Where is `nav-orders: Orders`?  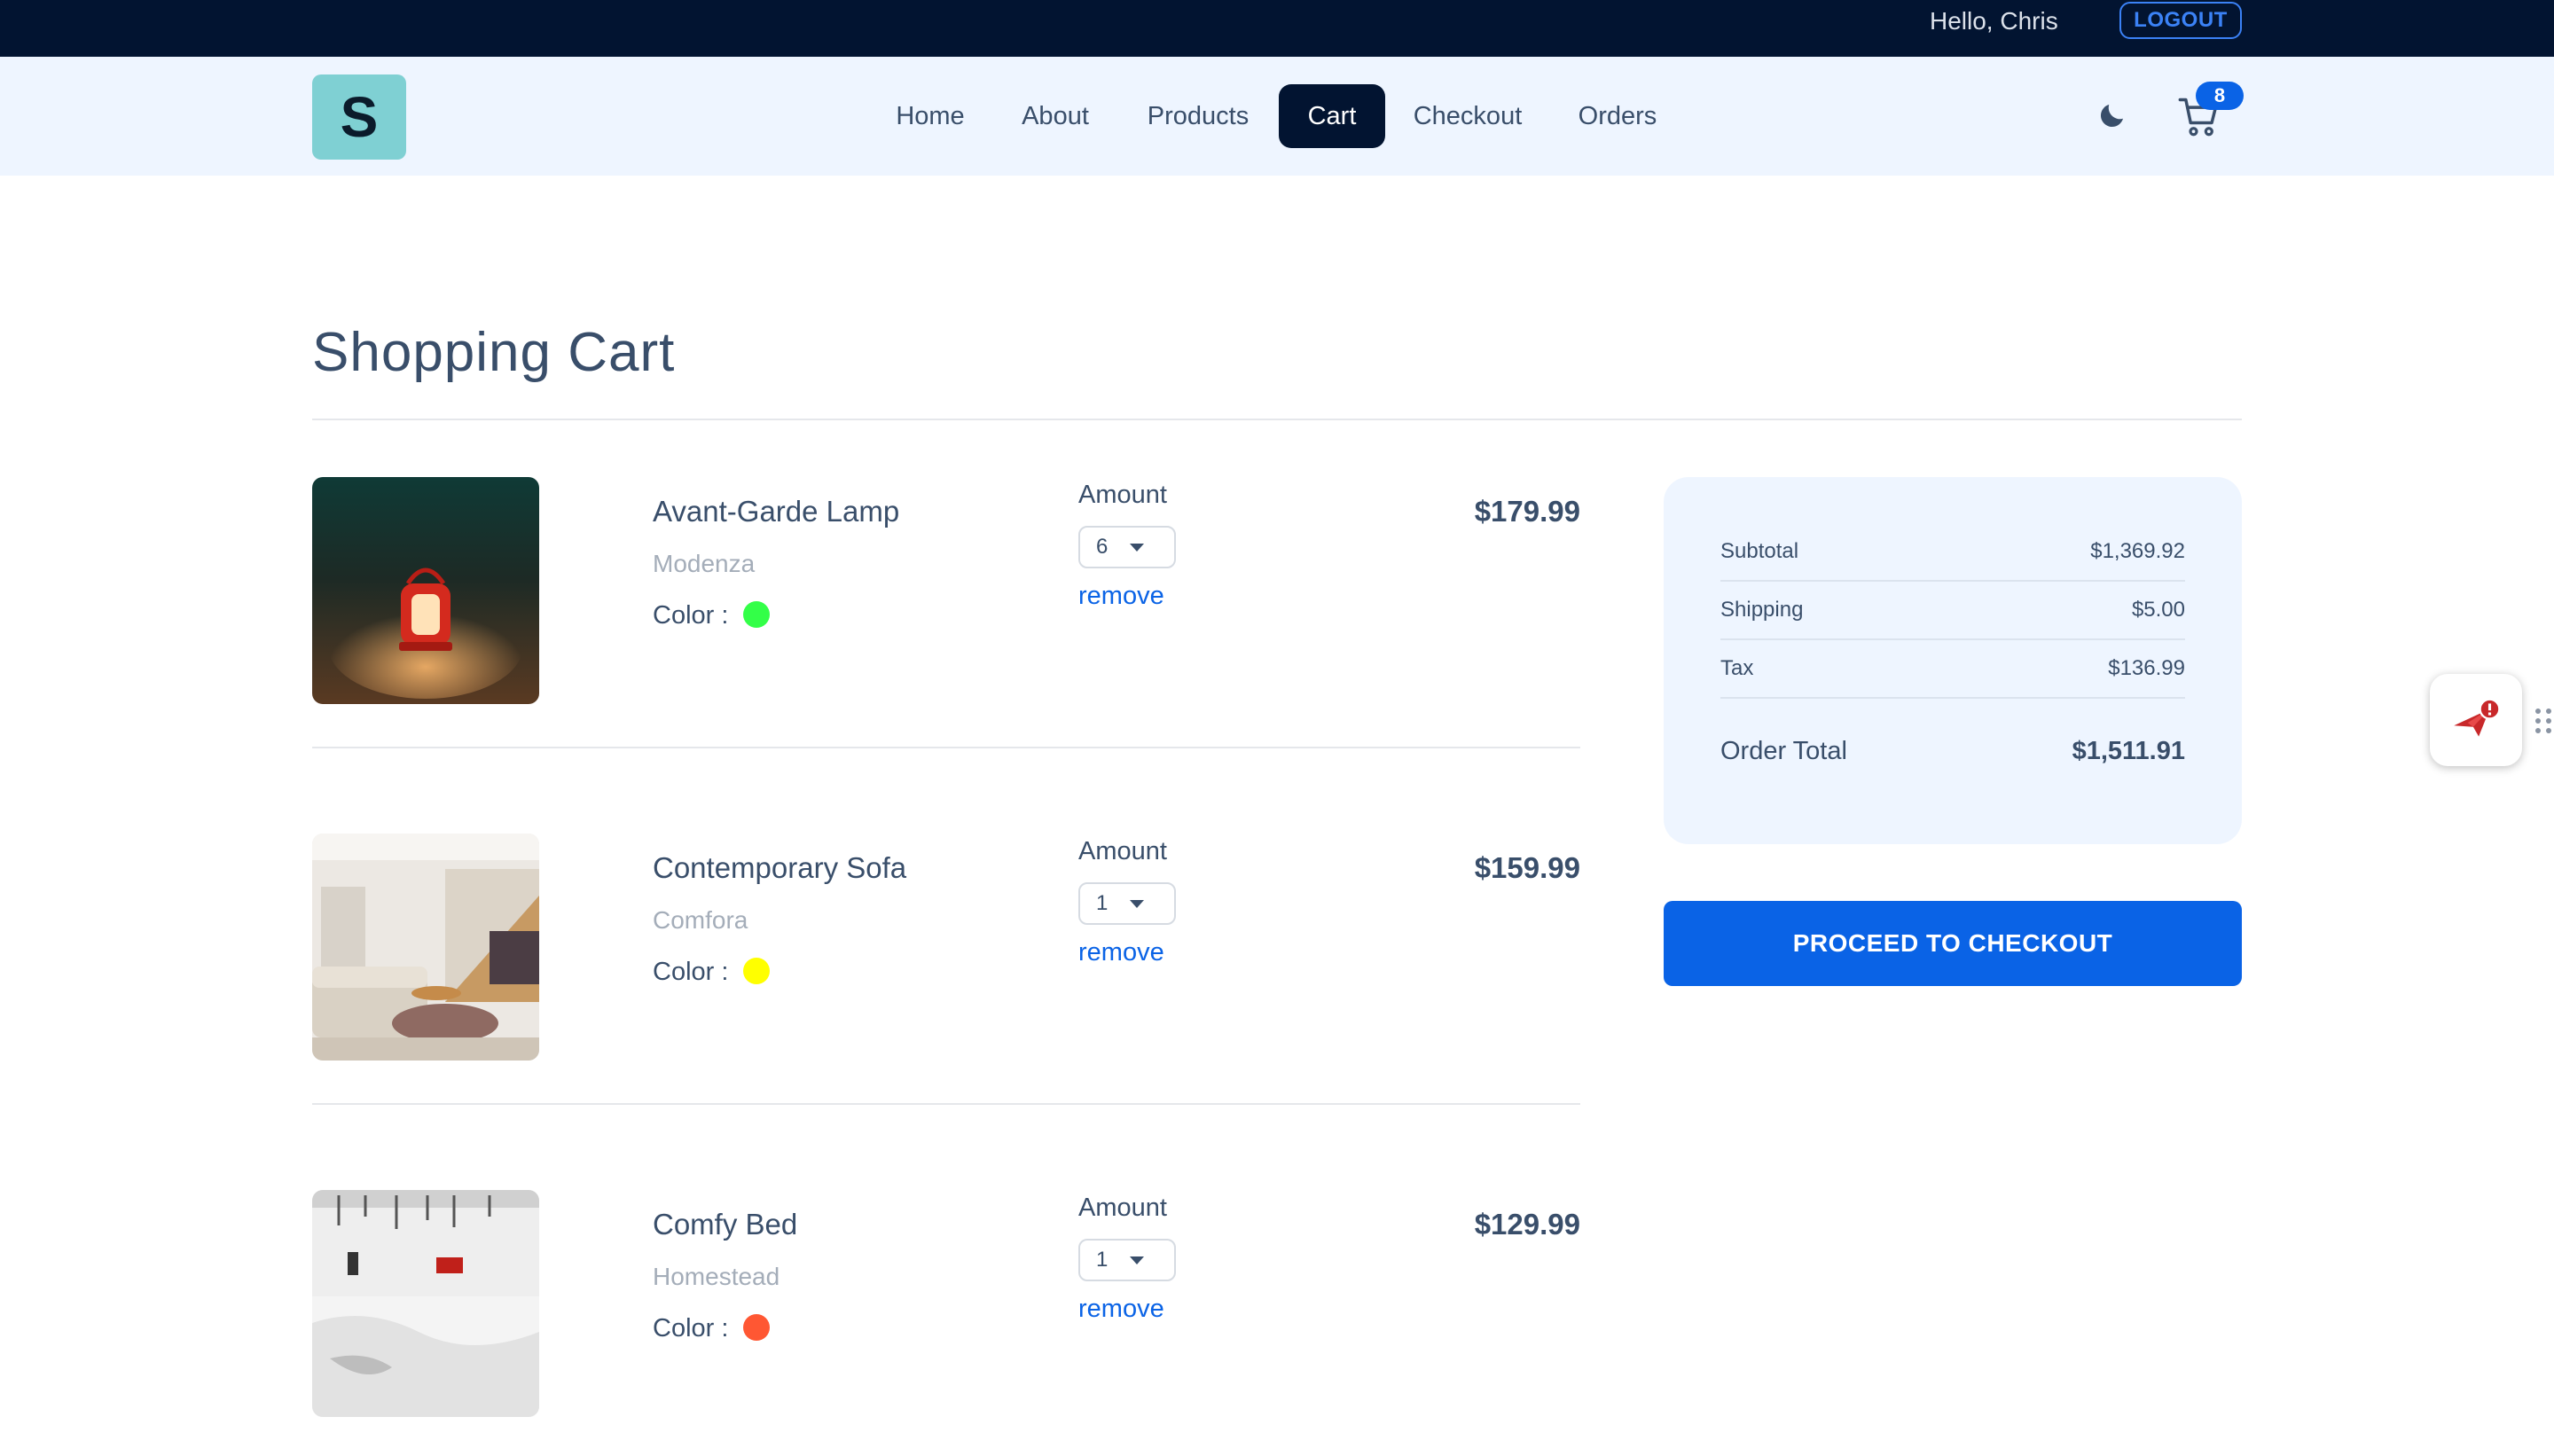 nav-orders: Orders is located at coordinates (1617, 116).